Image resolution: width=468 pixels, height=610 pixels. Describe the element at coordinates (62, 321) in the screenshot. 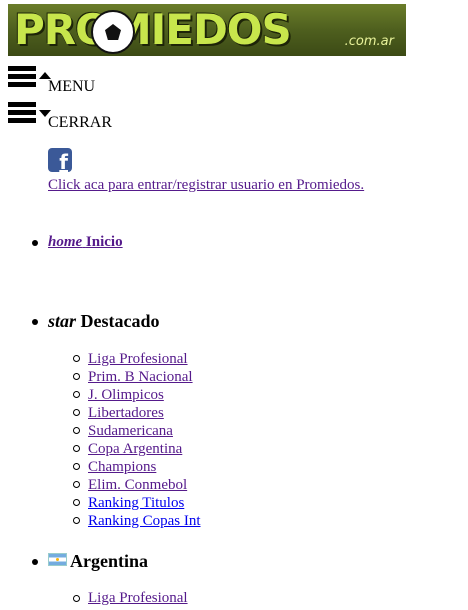

I see `star-icon: star` at that location.